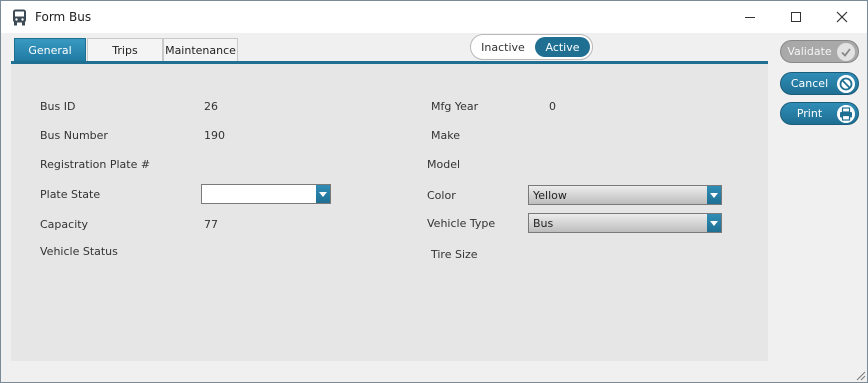  What do you see at coordinates (441, 195) in the screenshot?
I see `color-label: Color` at bounding box center [441, 195].